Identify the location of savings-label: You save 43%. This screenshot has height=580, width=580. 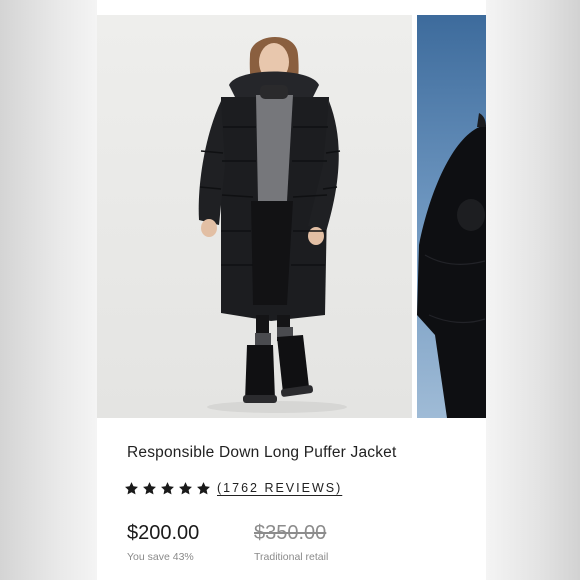
(160, 557).